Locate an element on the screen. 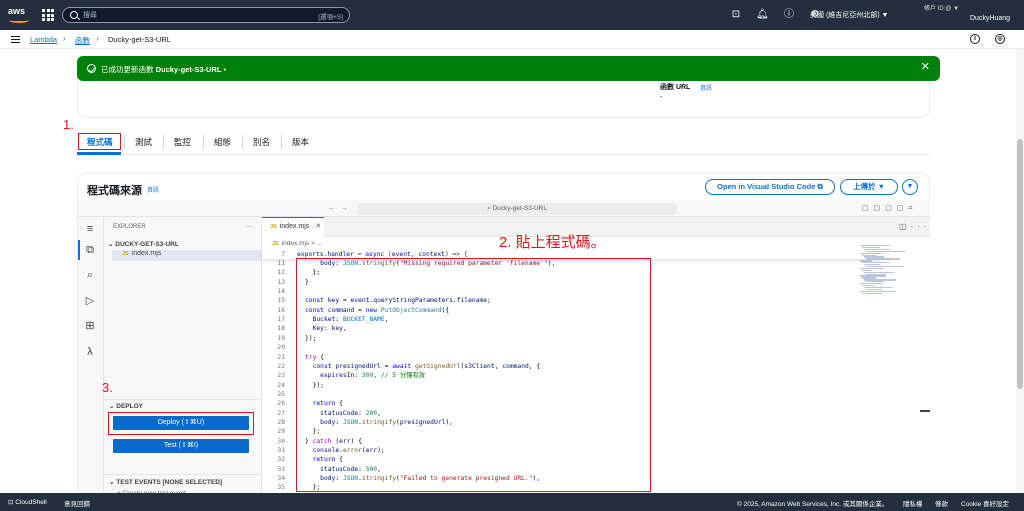 This screenshot has width=1024, height=511. function-url-info-link: 資訊 is located at coordinates (706, 87).